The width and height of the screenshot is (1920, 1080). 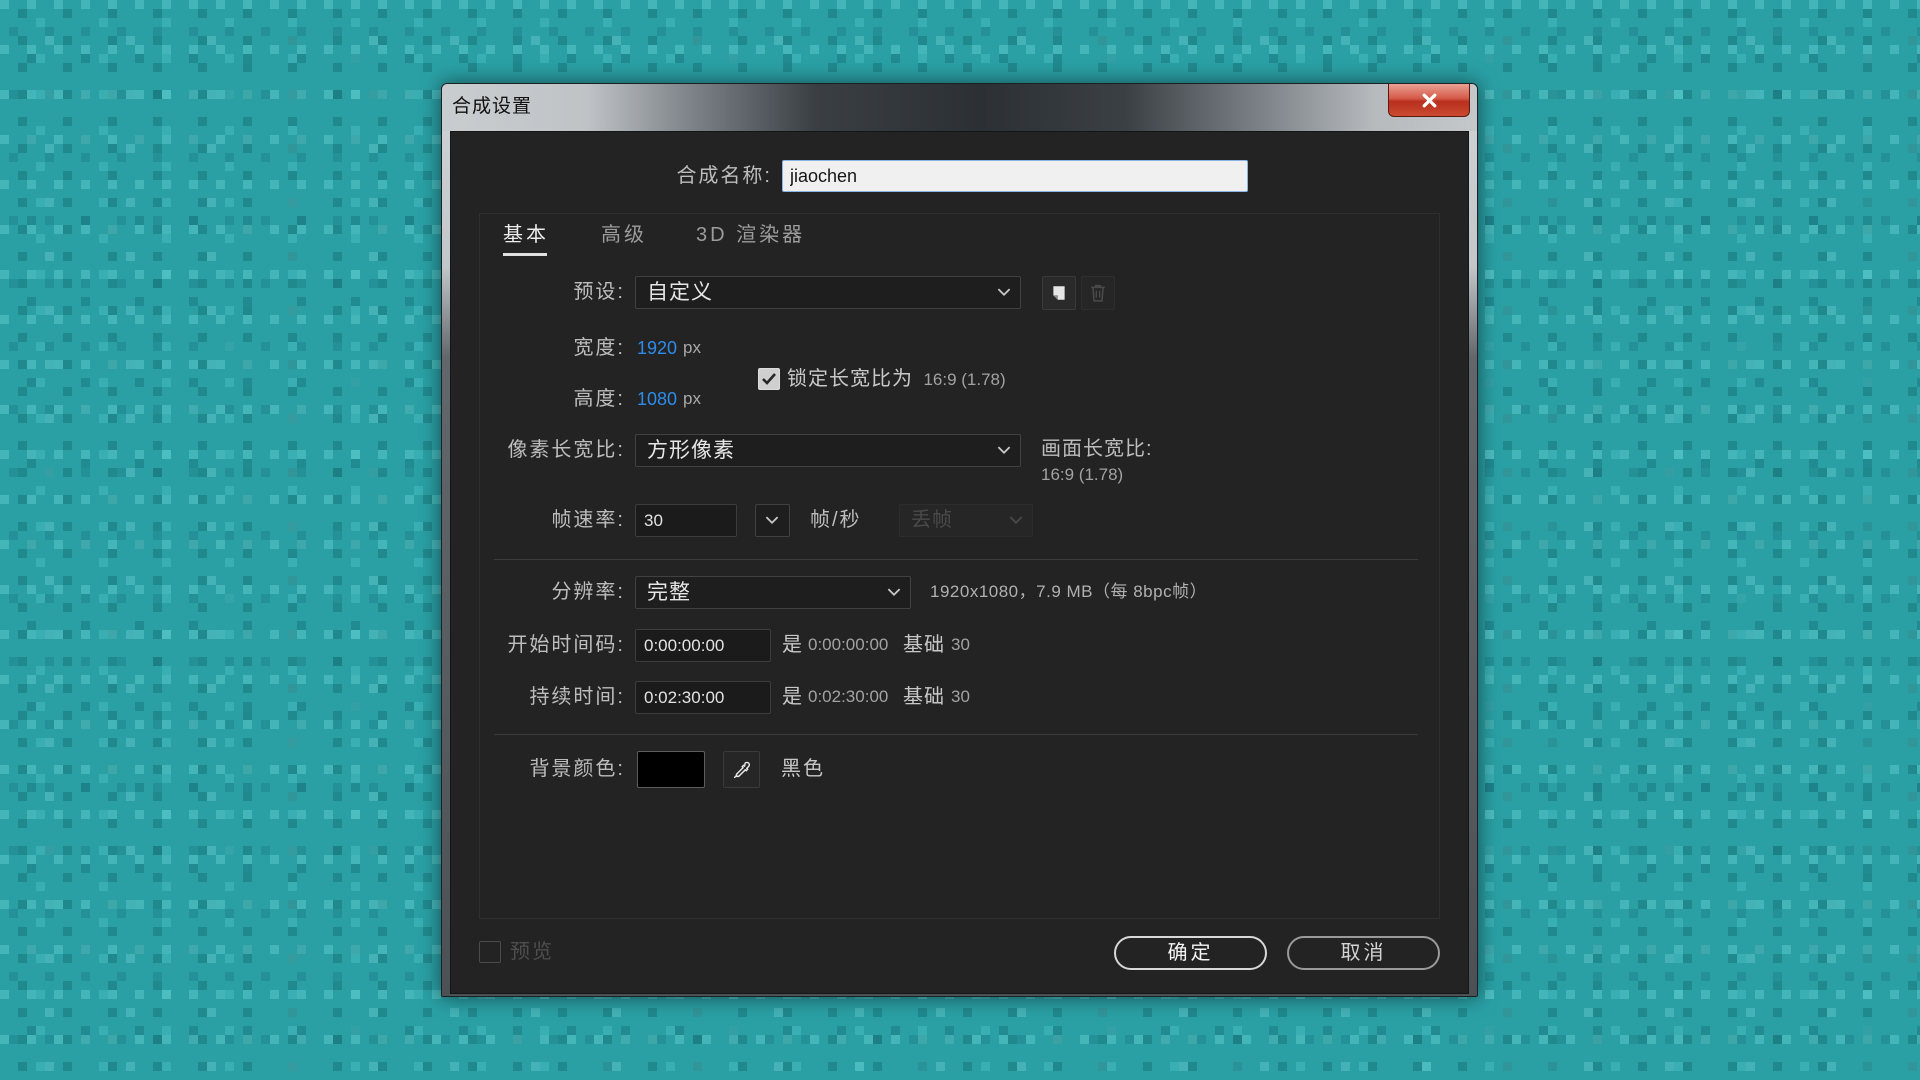 I want to click on eyedropper-icon, so click(x=742, y=770).